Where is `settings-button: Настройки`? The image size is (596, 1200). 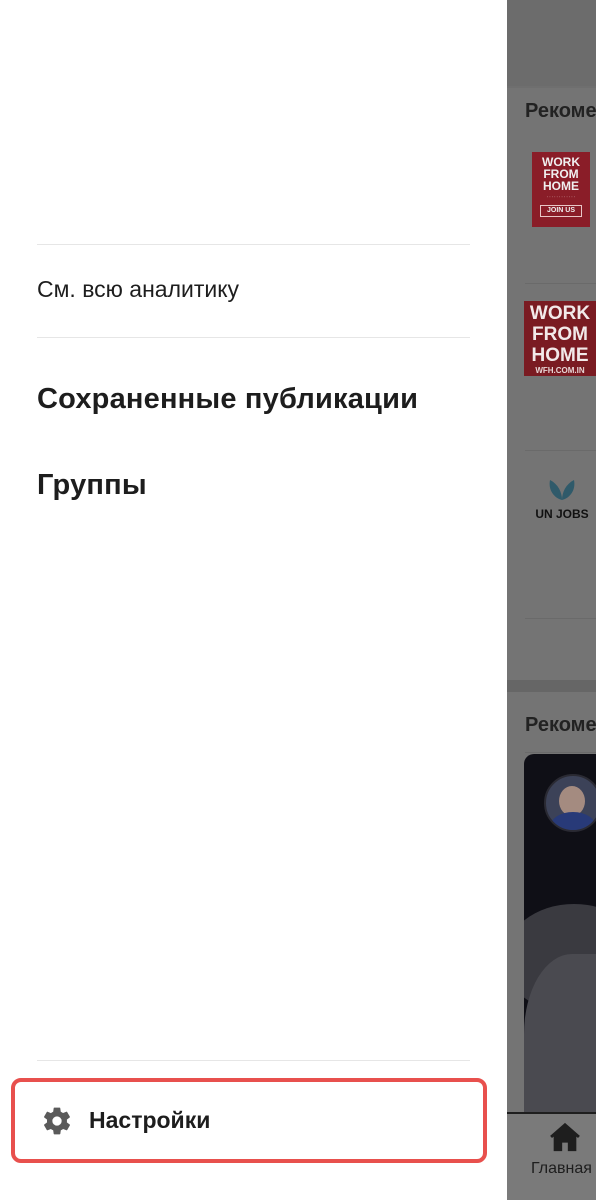
settings-button: Настройки is located at coordinates (249, 1120).